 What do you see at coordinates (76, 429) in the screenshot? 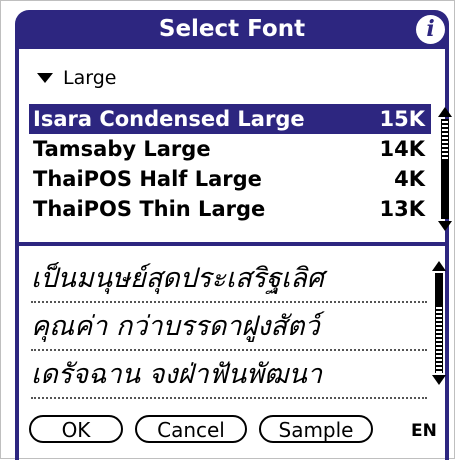
I see `ok-button: OK` at bounding box center [76, 429].